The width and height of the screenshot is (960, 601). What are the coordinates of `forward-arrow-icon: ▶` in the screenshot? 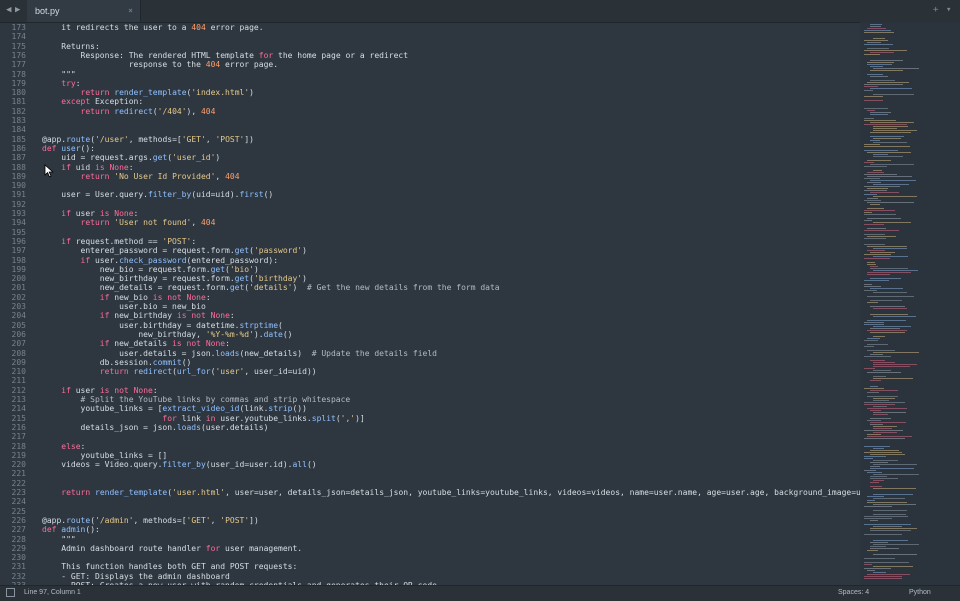 It's located at (17, 10).